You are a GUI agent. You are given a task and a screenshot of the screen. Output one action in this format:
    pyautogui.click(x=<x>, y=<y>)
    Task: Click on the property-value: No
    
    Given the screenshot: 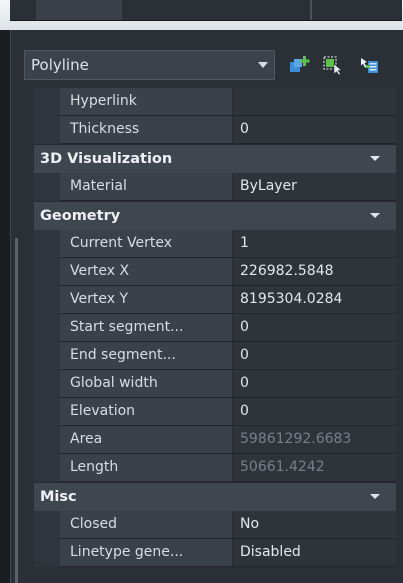 What is the action you would take?
    pyautogui.click(x=315, y=524)
    